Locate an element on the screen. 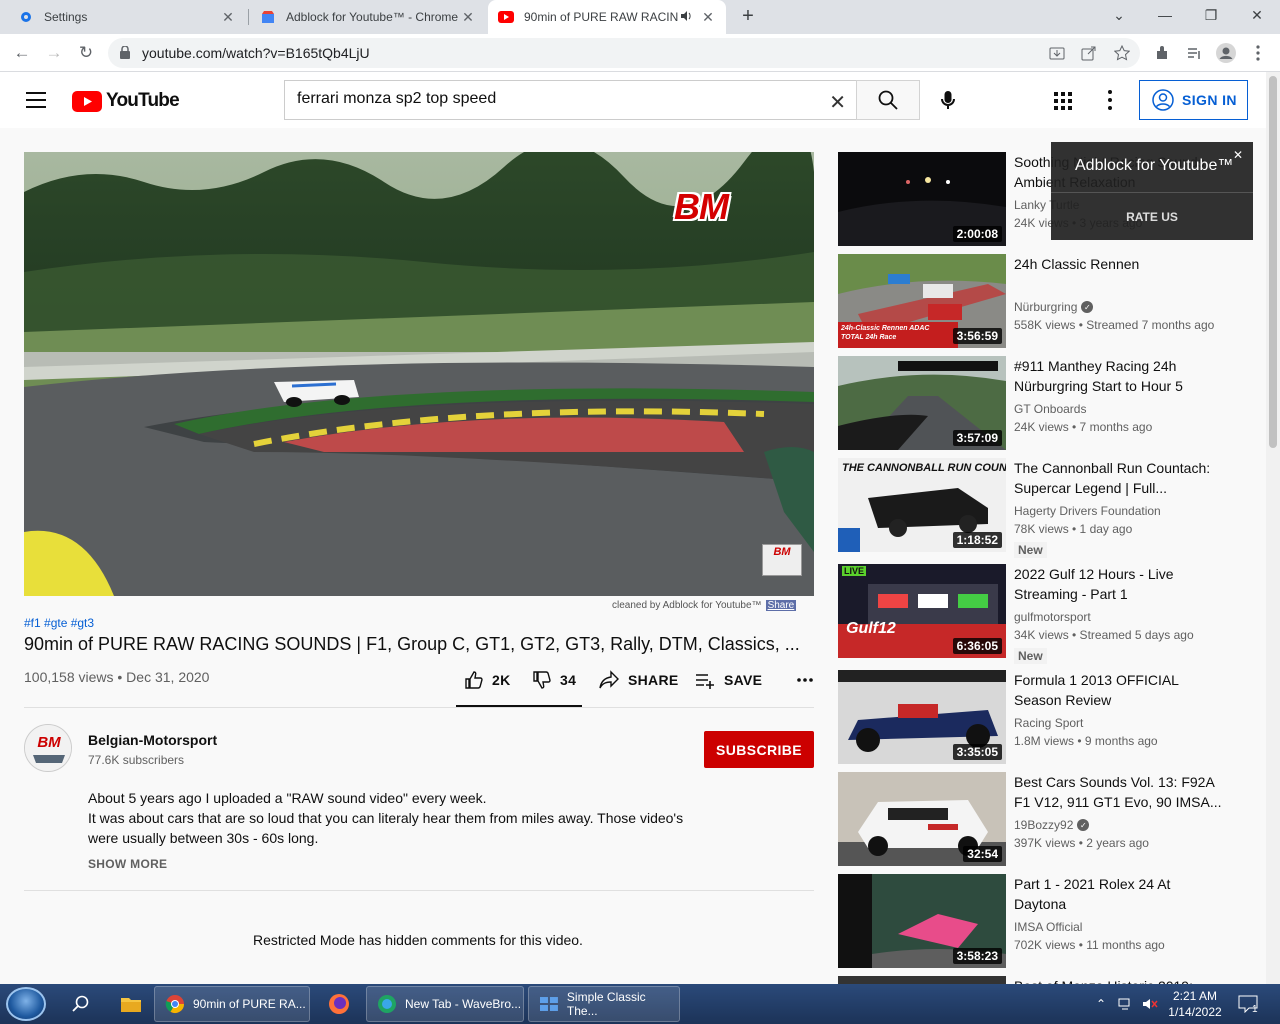  duration-badge: 32:54 is located at coordinates (982, 854).